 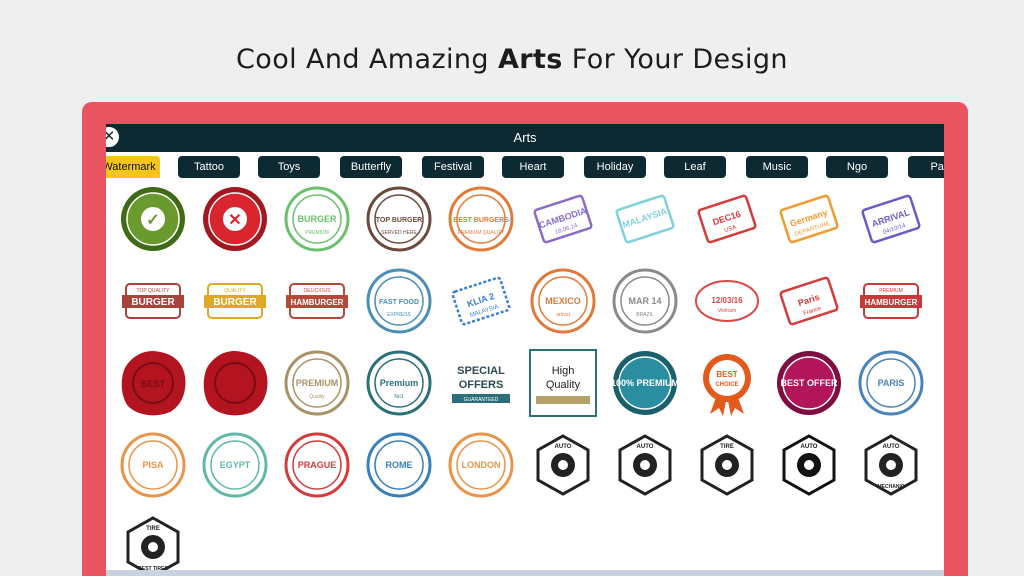 I want to click on sticker-40: AUTO MECHANIC, so click(x=891, y=465).